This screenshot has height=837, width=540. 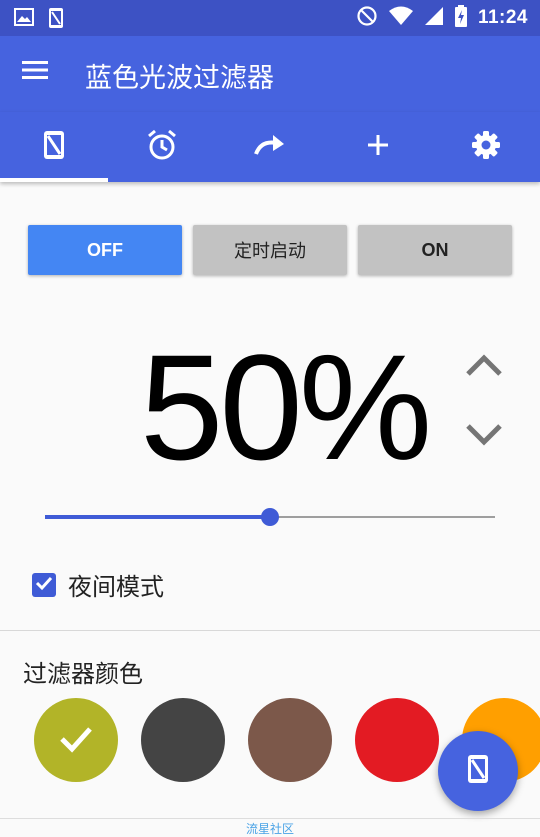 What do you see at coordinates (484, 439) in the screenshot?
I see `chevron-down-icon` at bounding box center [484, 439].